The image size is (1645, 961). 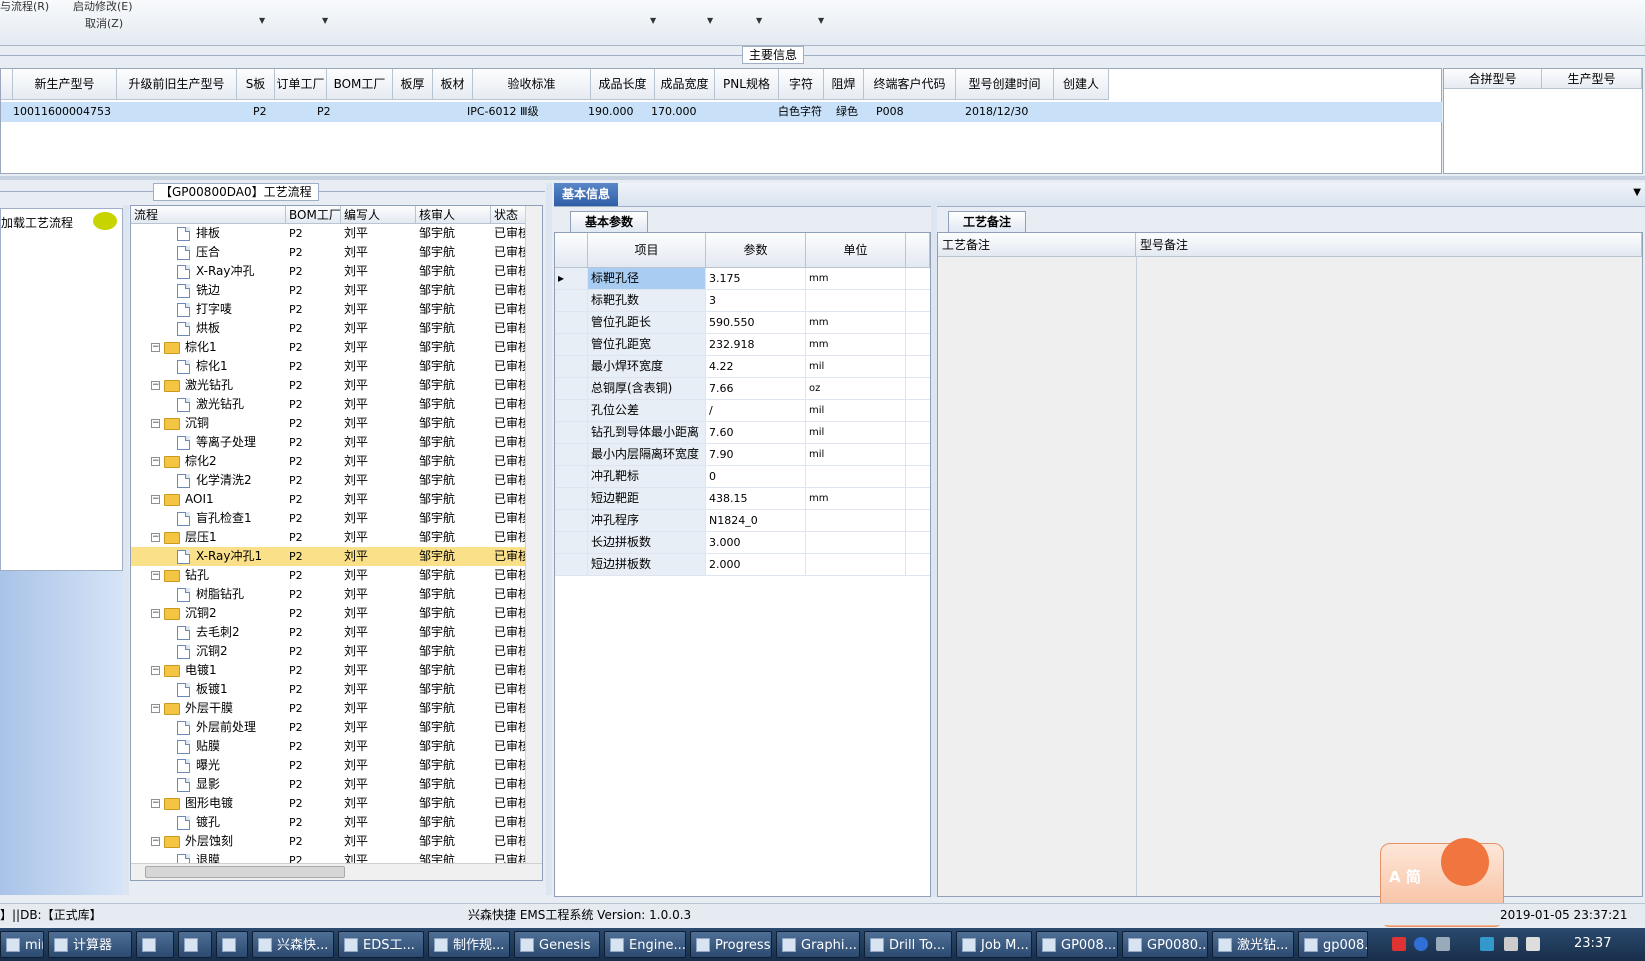 What do you see at coordinates (557, 944) in the screenshot?
I see `taskbar-item: Genesis` at bounding box center [557, 944].